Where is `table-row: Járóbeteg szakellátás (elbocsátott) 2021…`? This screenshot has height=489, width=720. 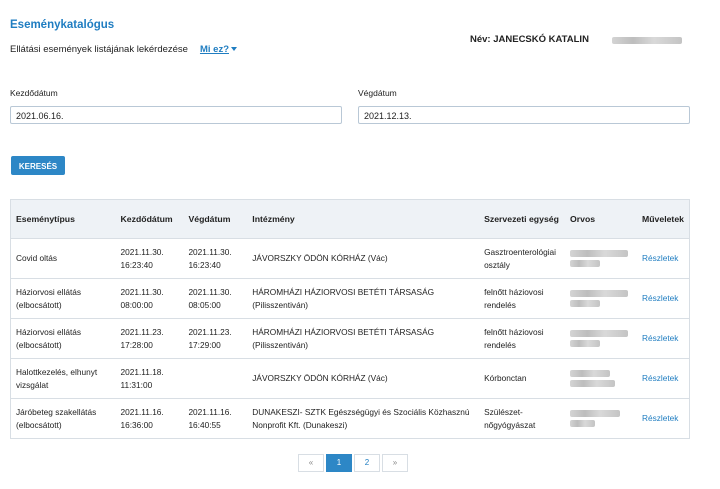
table-row: Járóbeteg szakellátás (elbocsátott) 2021… is located at coordinates (350, 418).